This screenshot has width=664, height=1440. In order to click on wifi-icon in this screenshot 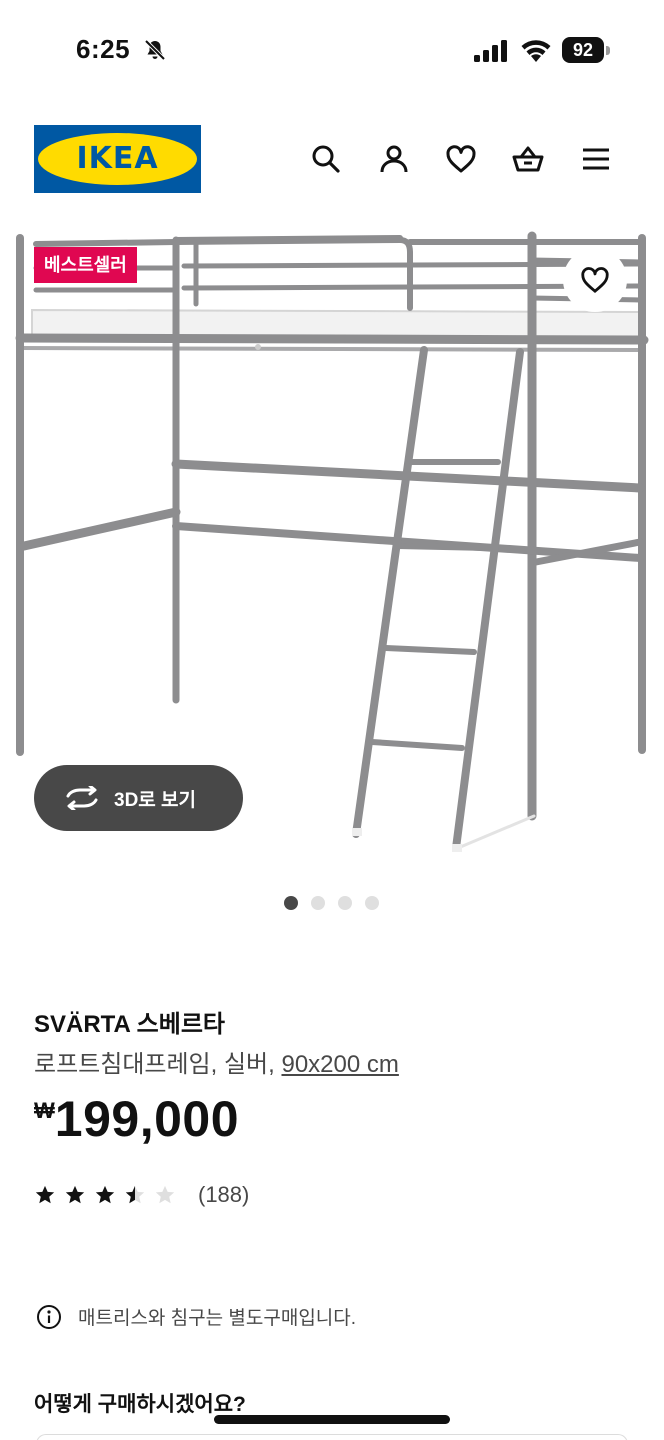, I will do `click(536, 51)`.